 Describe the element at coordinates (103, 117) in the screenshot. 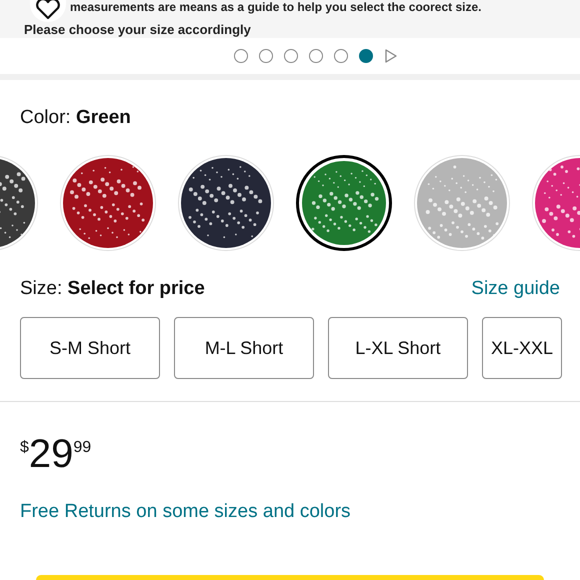

I see `selected-color: Green` at that location.